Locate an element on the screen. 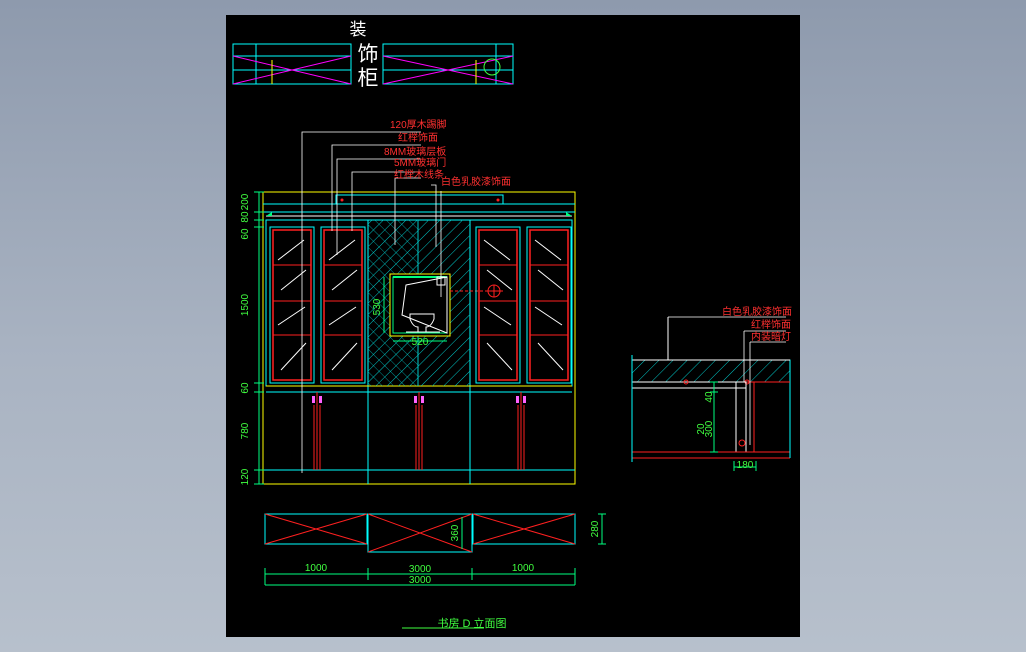 The height and width of the screenshot is (652, 1026). niche-height-label: 530 is located at coordinates (377, 306).